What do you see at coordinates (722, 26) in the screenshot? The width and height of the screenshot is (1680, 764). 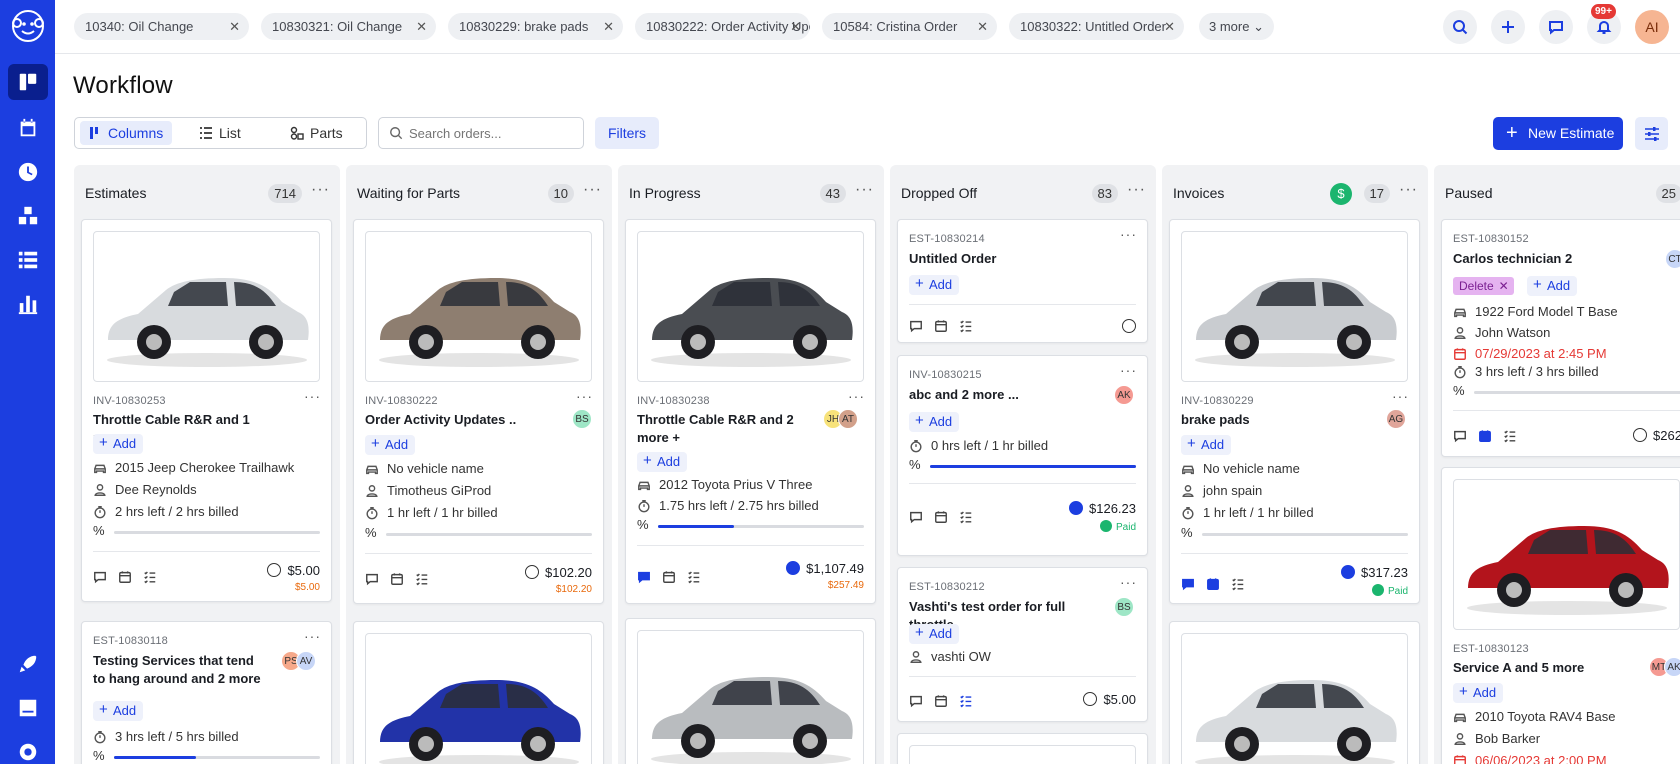 I see `order-tab: 10830222: Order Activity Updates✕` at bounding box center [722, 26].